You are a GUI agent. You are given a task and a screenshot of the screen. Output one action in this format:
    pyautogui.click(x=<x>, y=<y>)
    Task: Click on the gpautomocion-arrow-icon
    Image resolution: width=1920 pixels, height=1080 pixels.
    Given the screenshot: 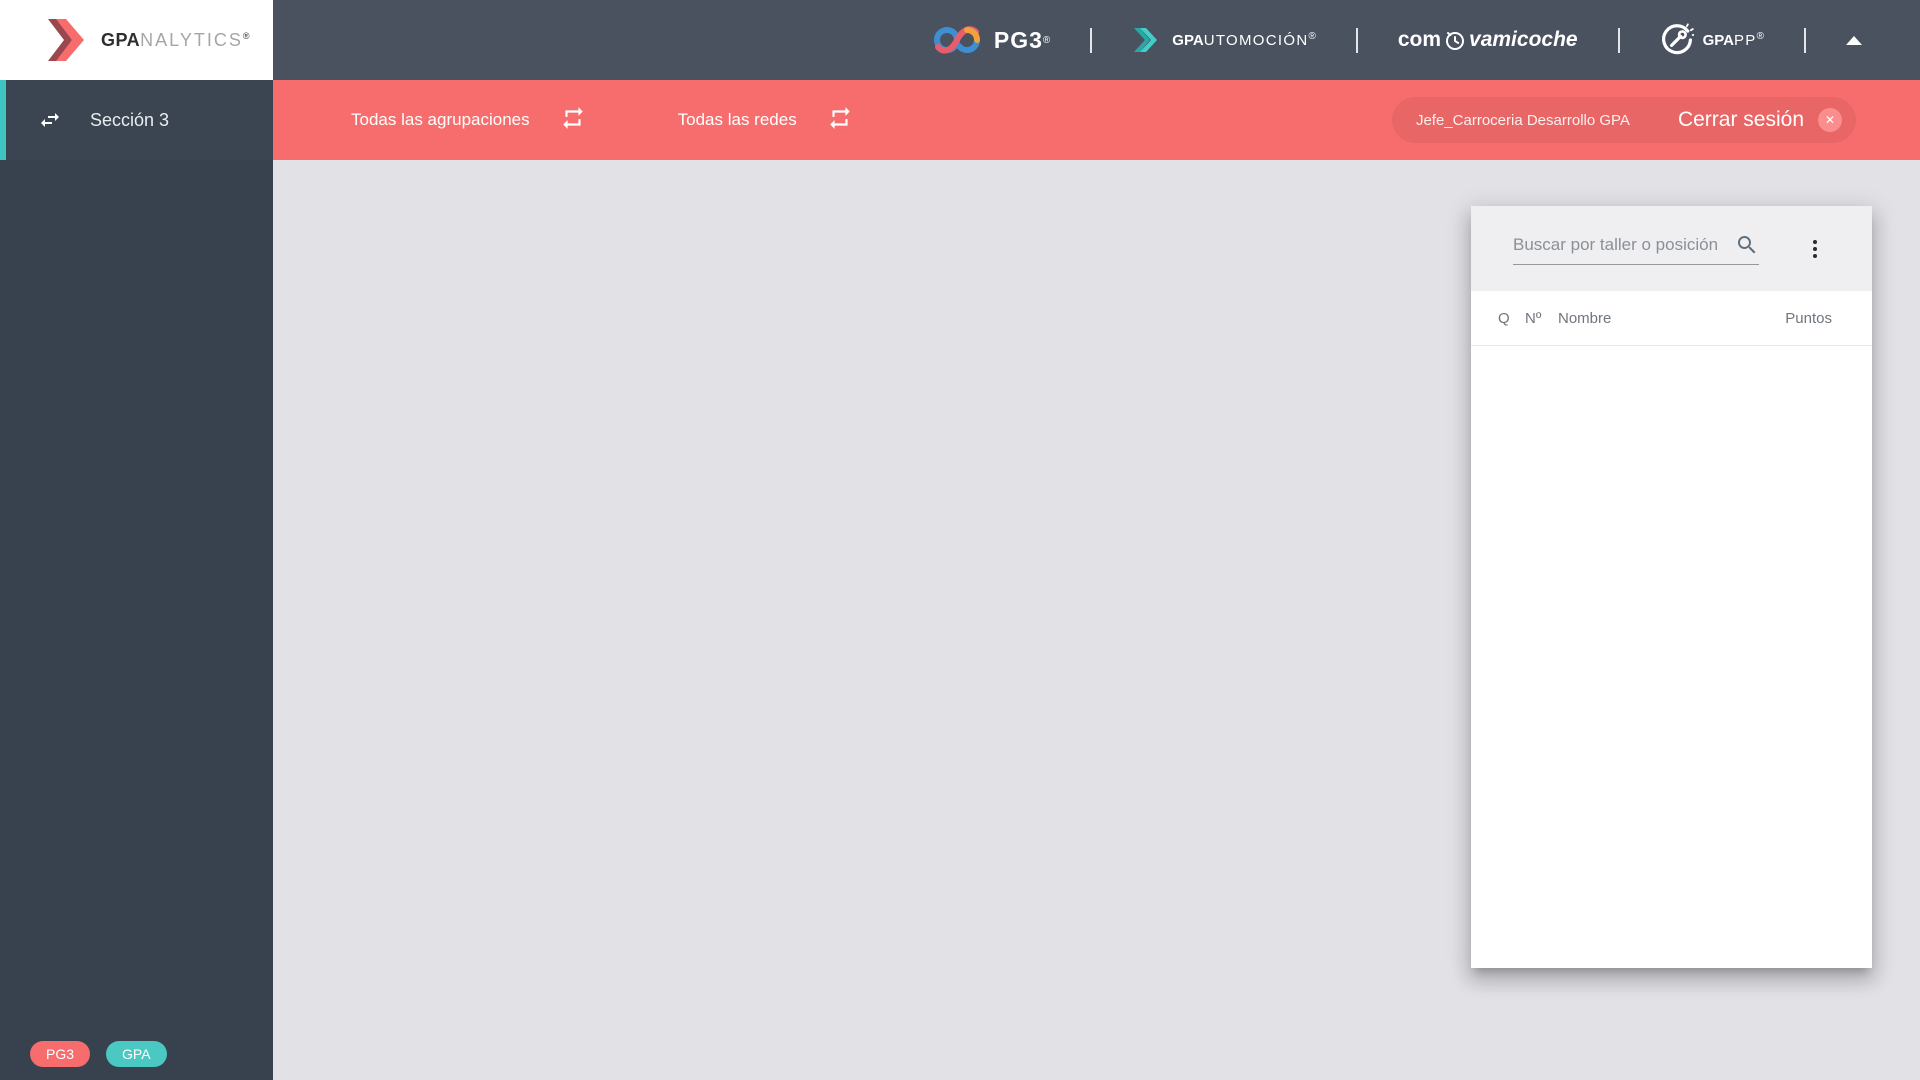 What is the action you would take?
    pyautogui.click(x=1146, y=40)
    